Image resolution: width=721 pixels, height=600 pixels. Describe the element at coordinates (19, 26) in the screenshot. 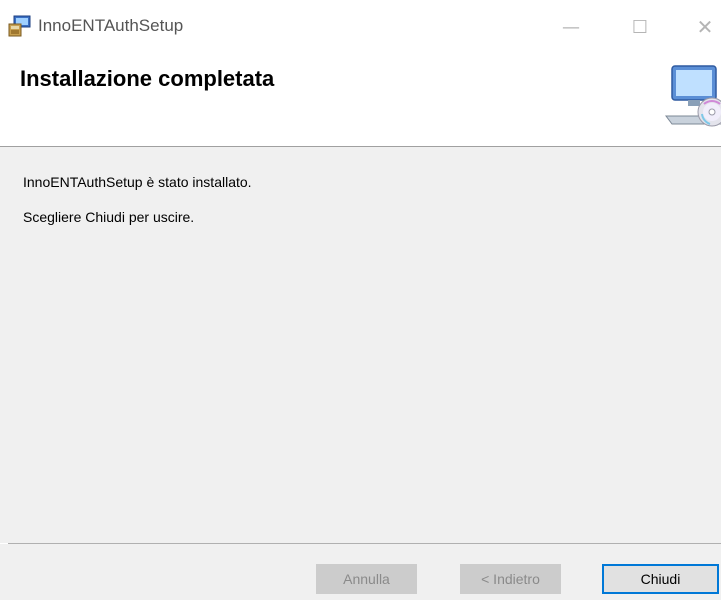

I see `installer-app-icon` at that location.